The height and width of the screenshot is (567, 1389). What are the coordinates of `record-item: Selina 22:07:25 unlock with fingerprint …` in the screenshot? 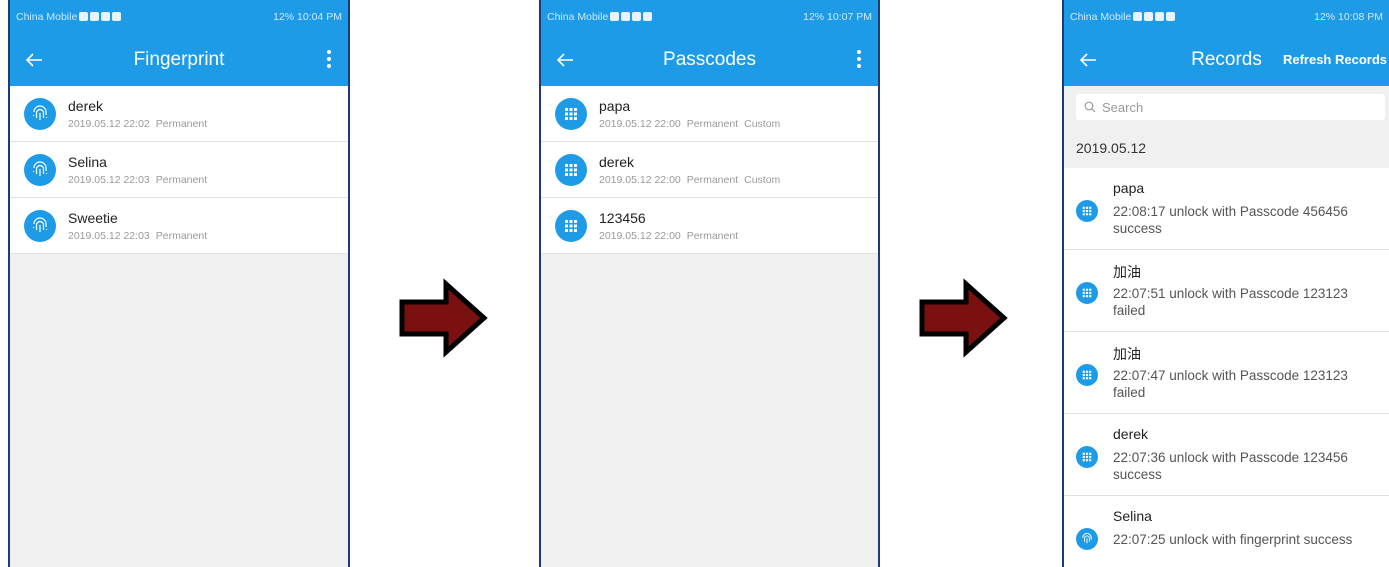 It's located at (1226, 531).